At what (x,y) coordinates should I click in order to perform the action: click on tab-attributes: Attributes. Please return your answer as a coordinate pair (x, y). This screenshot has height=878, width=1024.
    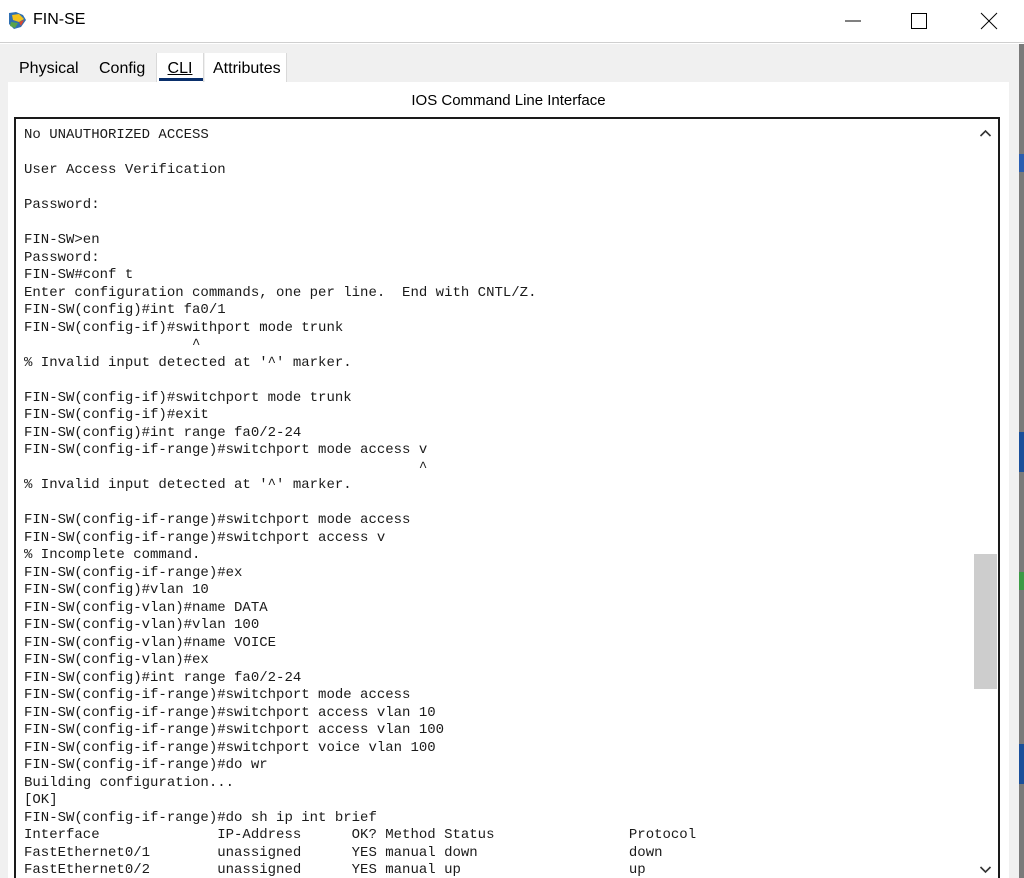
    Looking at the image, I should click on (246, 67).